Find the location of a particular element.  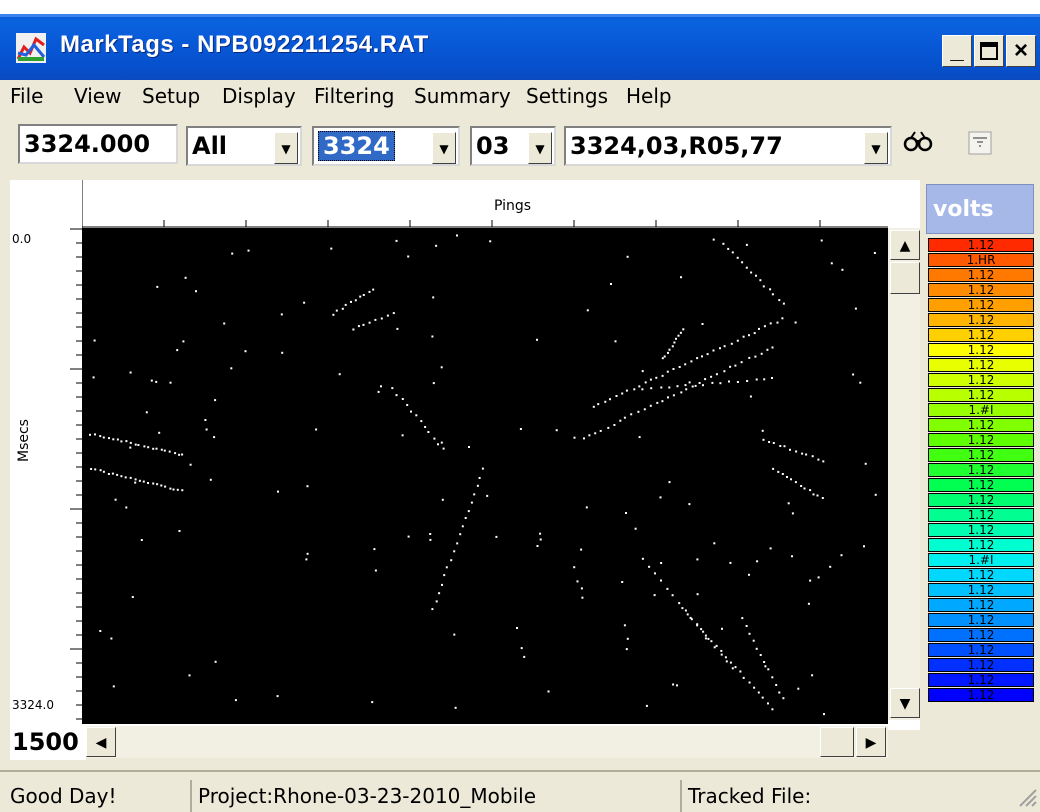

menu-display: Display is located at coordinates (259, 96).